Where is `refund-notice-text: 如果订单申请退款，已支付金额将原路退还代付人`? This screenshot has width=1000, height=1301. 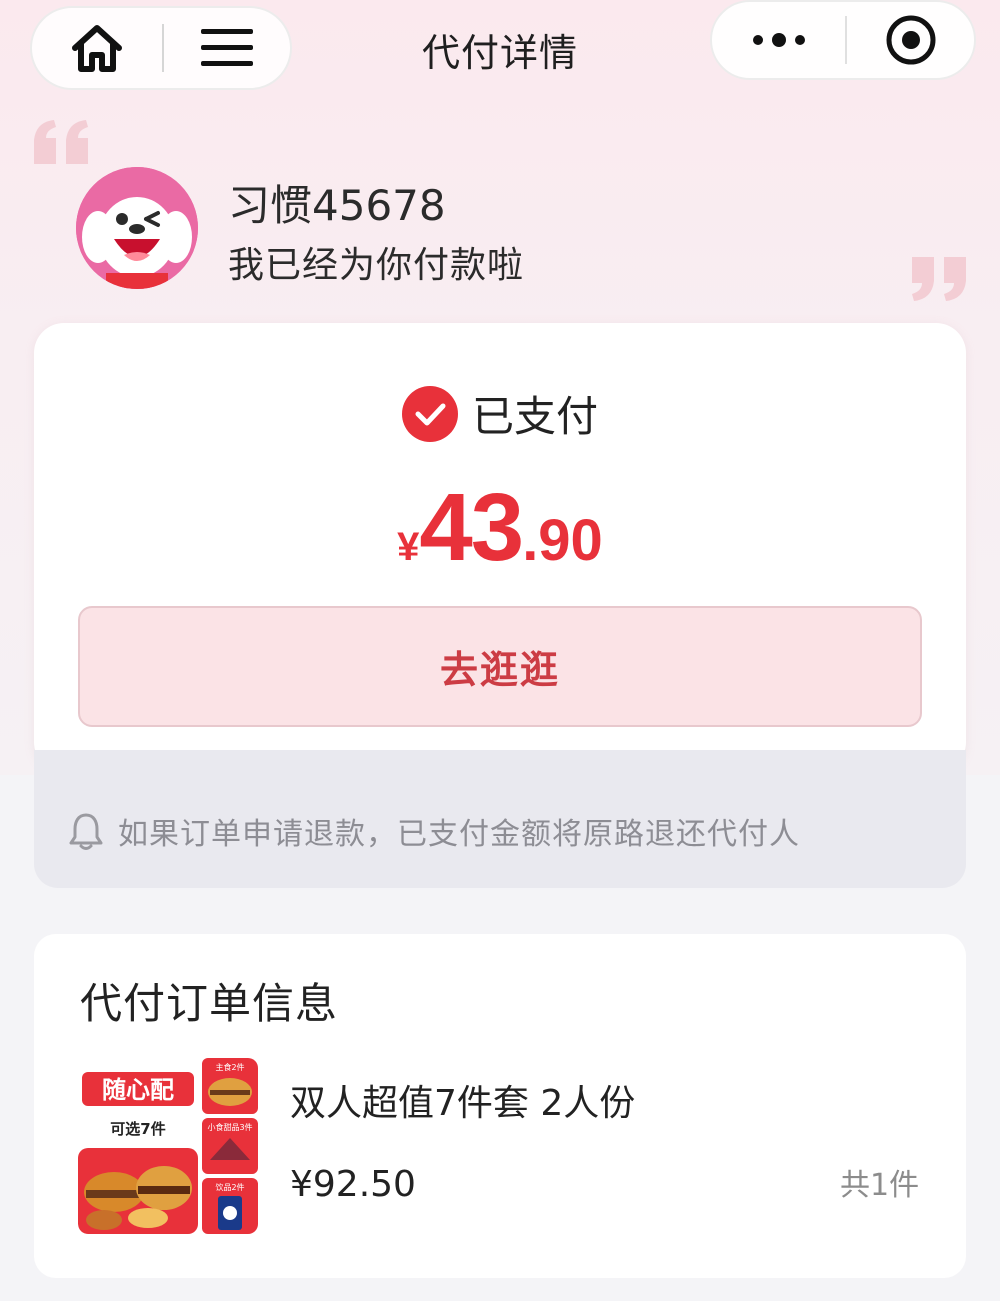
refund-notice-text: 如果订单申请退款，已支付金额将原路退还代付人 is located at coordinates (459, 834).